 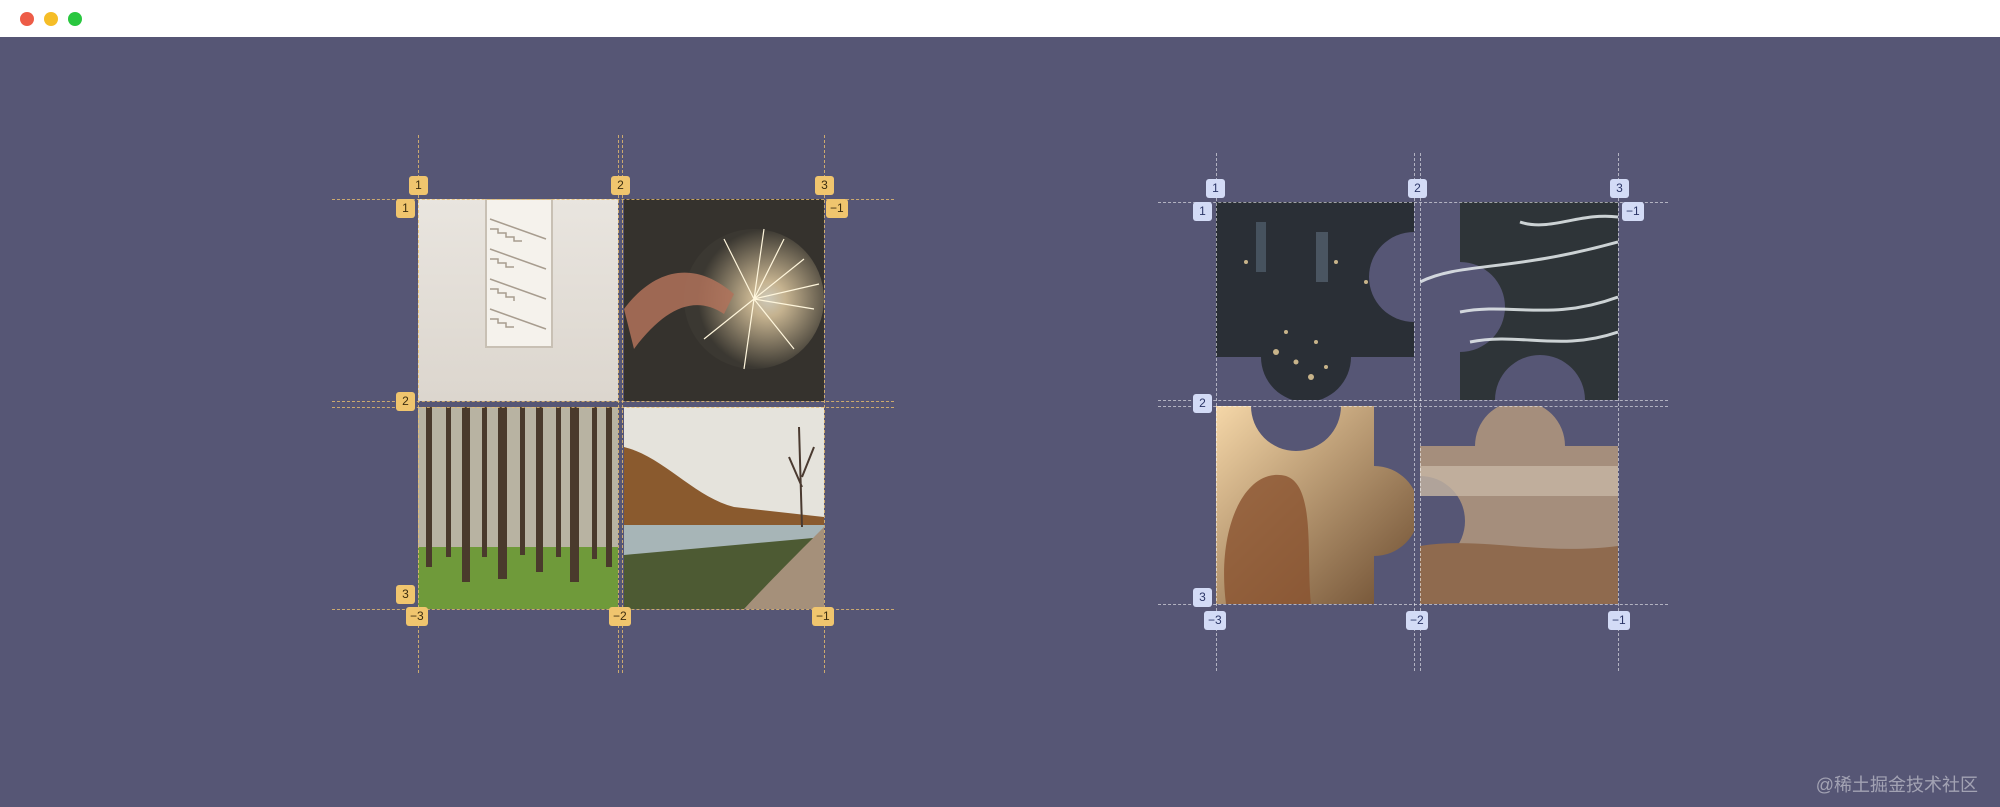 What do you see at coordinates (1619, 188) in the screenshot?
I see `right-col-line-3: 3` at bounding box center [1619, 188].